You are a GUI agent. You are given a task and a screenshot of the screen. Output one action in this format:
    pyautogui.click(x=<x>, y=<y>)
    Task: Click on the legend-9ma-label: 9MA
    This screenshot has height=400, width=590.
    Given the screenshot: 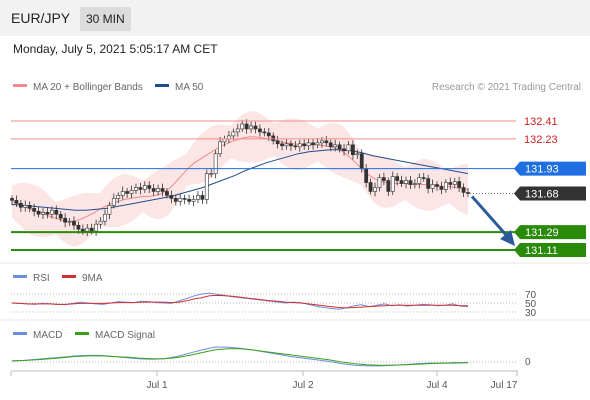 What is the action you would take?
    pyautogui.click(x=92, y=278)
    